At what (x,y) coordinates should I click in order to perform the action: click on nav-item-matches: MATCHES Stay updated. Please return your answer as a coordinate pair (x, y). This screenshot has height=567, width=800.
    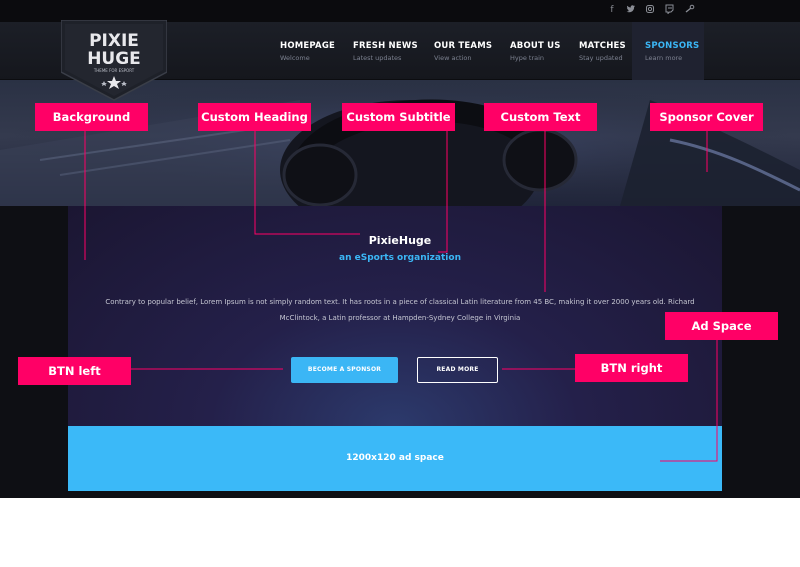
    Looking at the image, I should click on (603, 51).